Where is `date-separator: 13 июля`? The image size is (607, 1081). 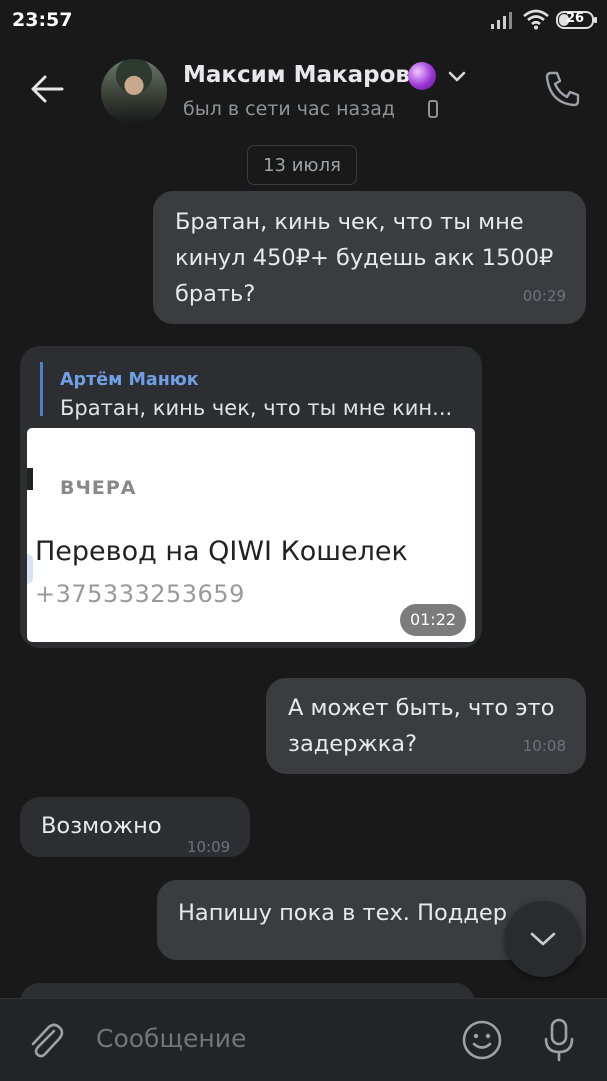
date-separator: 13 июля is located at coordinates (302, 165).